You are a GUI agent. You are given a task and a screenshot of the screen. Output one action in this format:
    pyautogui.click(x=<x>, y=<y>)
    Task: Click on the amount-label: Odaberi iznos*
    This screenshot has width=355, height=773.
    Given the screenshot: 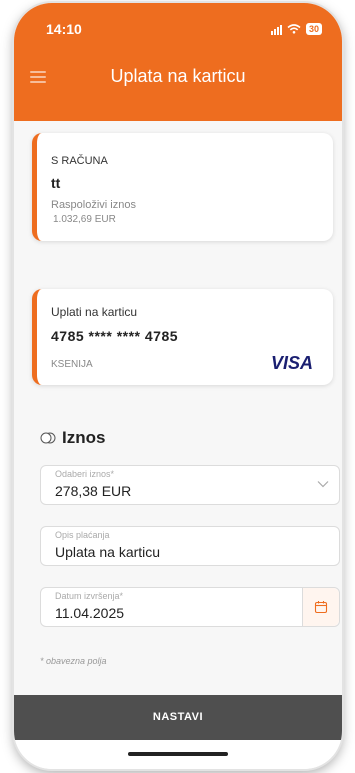 What is the action you would take?
    pyautogui.click(x=85, y=474)
    